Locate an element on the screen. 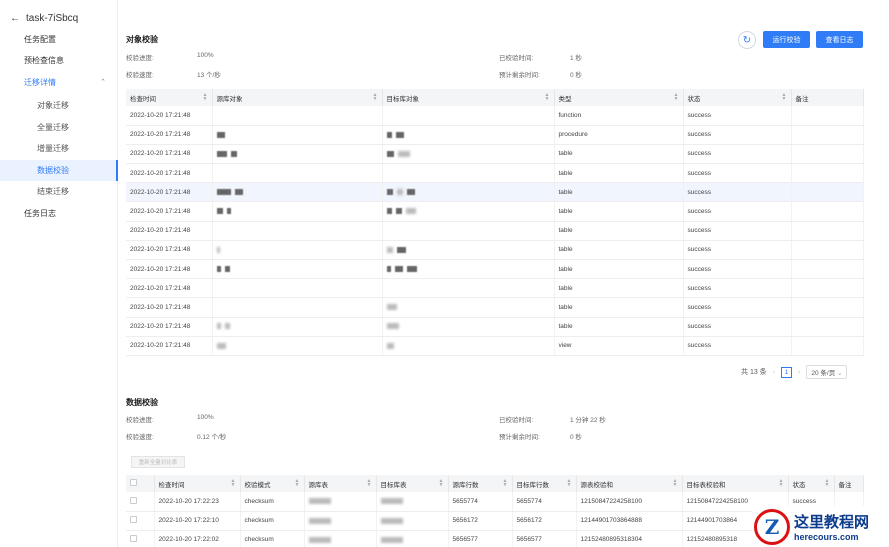  col-header: 目标库表 ▲ ▼ is located at coordinates (412, 483).